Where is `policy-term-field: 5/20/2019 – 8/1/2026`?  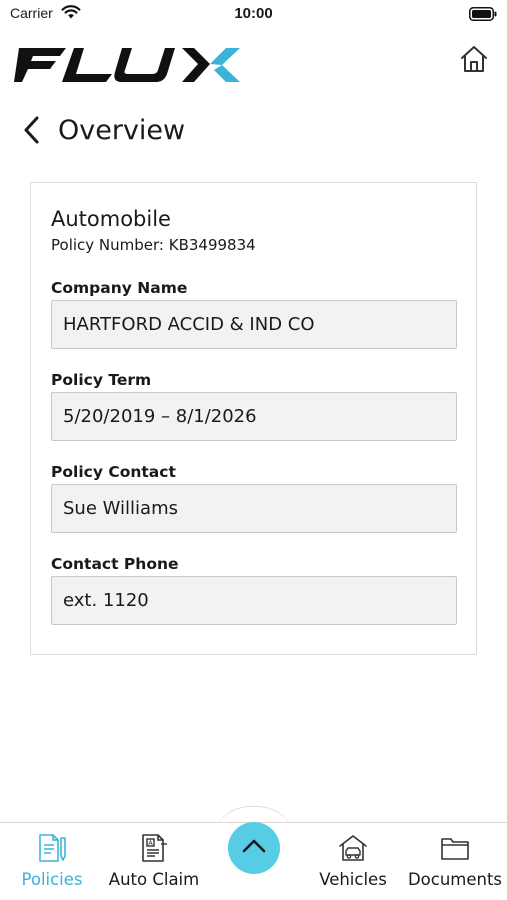
policy-term-field: 5/20/2019 – 8/1/2026 is located at coordinates (254, 416).